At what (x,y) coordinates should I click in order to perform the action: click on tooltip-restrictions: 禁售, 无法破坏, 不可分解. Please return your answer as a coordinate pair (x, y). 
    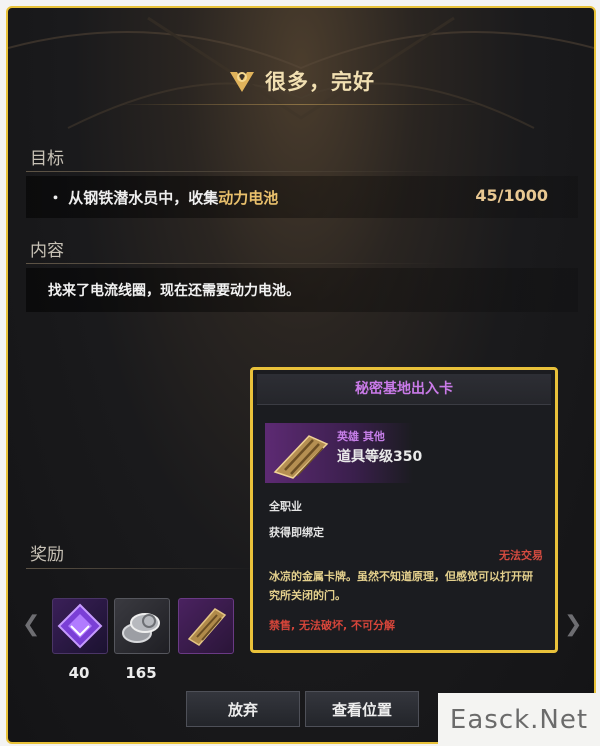
    Looking at the image, I should click on (332, 625).